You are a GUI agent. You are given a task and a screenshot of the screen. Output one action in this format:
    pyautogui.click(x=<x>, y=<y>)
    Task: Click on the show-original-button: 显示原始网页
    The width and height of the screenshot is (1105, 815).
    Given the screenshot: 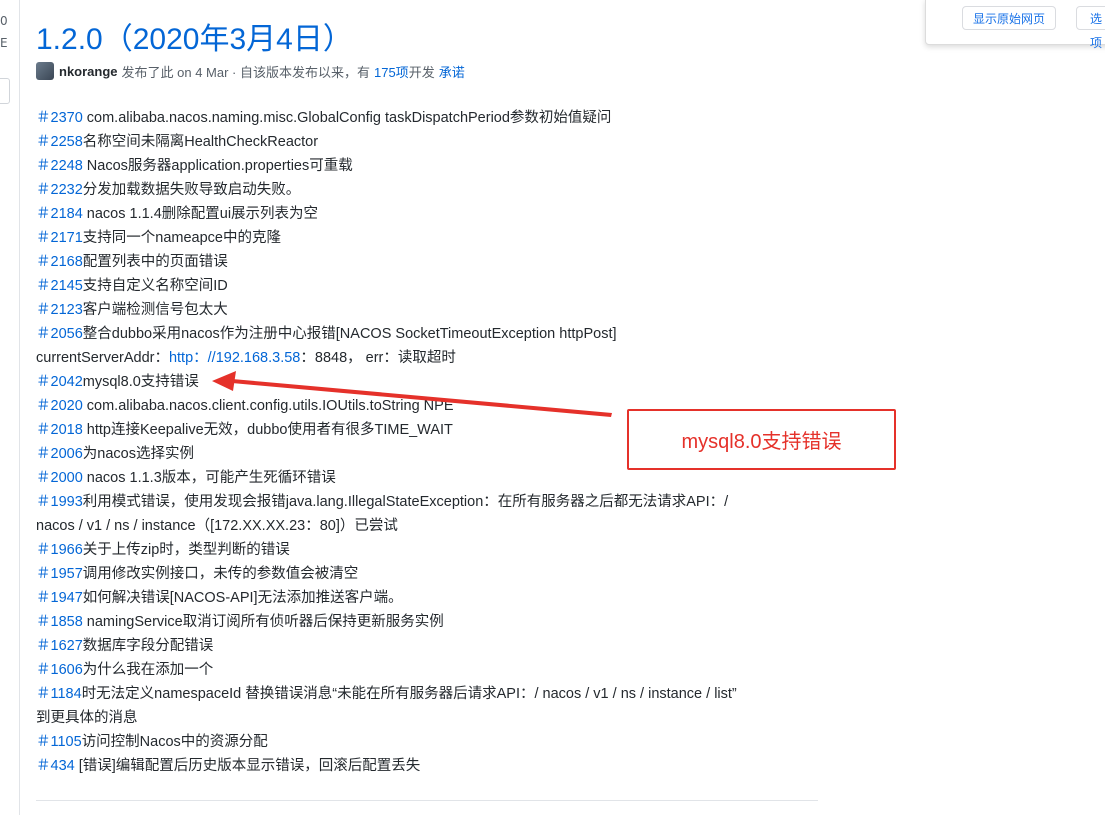 What is the action you would take?
    pyautogui.click(x=1009, y=18)
    